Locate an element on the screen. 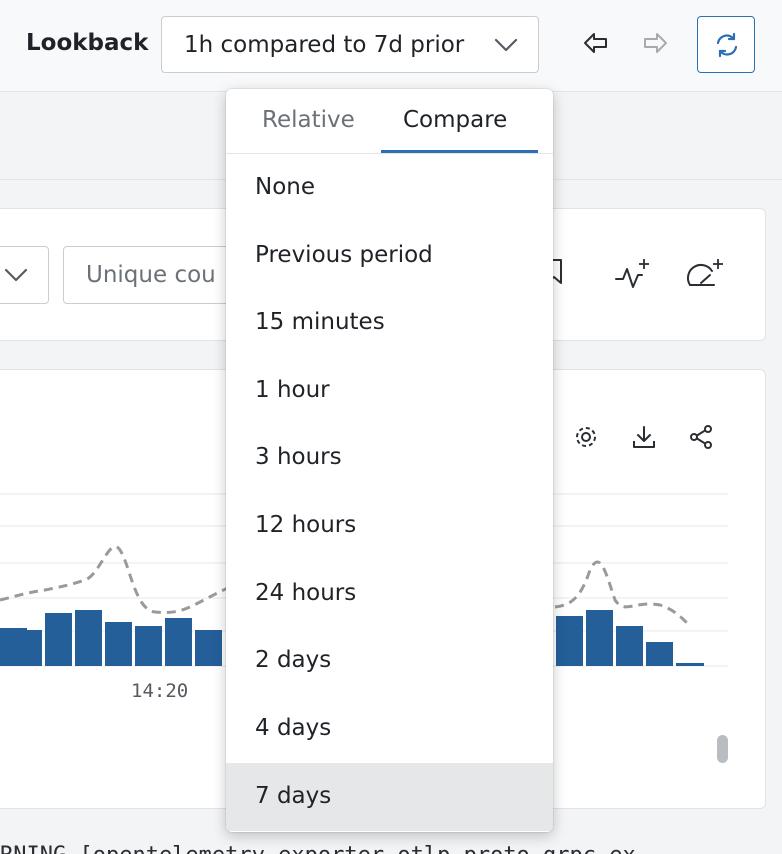 This screenshot has height=854, width=782. tab-compare: Compare is located at coordinates (455, 120).